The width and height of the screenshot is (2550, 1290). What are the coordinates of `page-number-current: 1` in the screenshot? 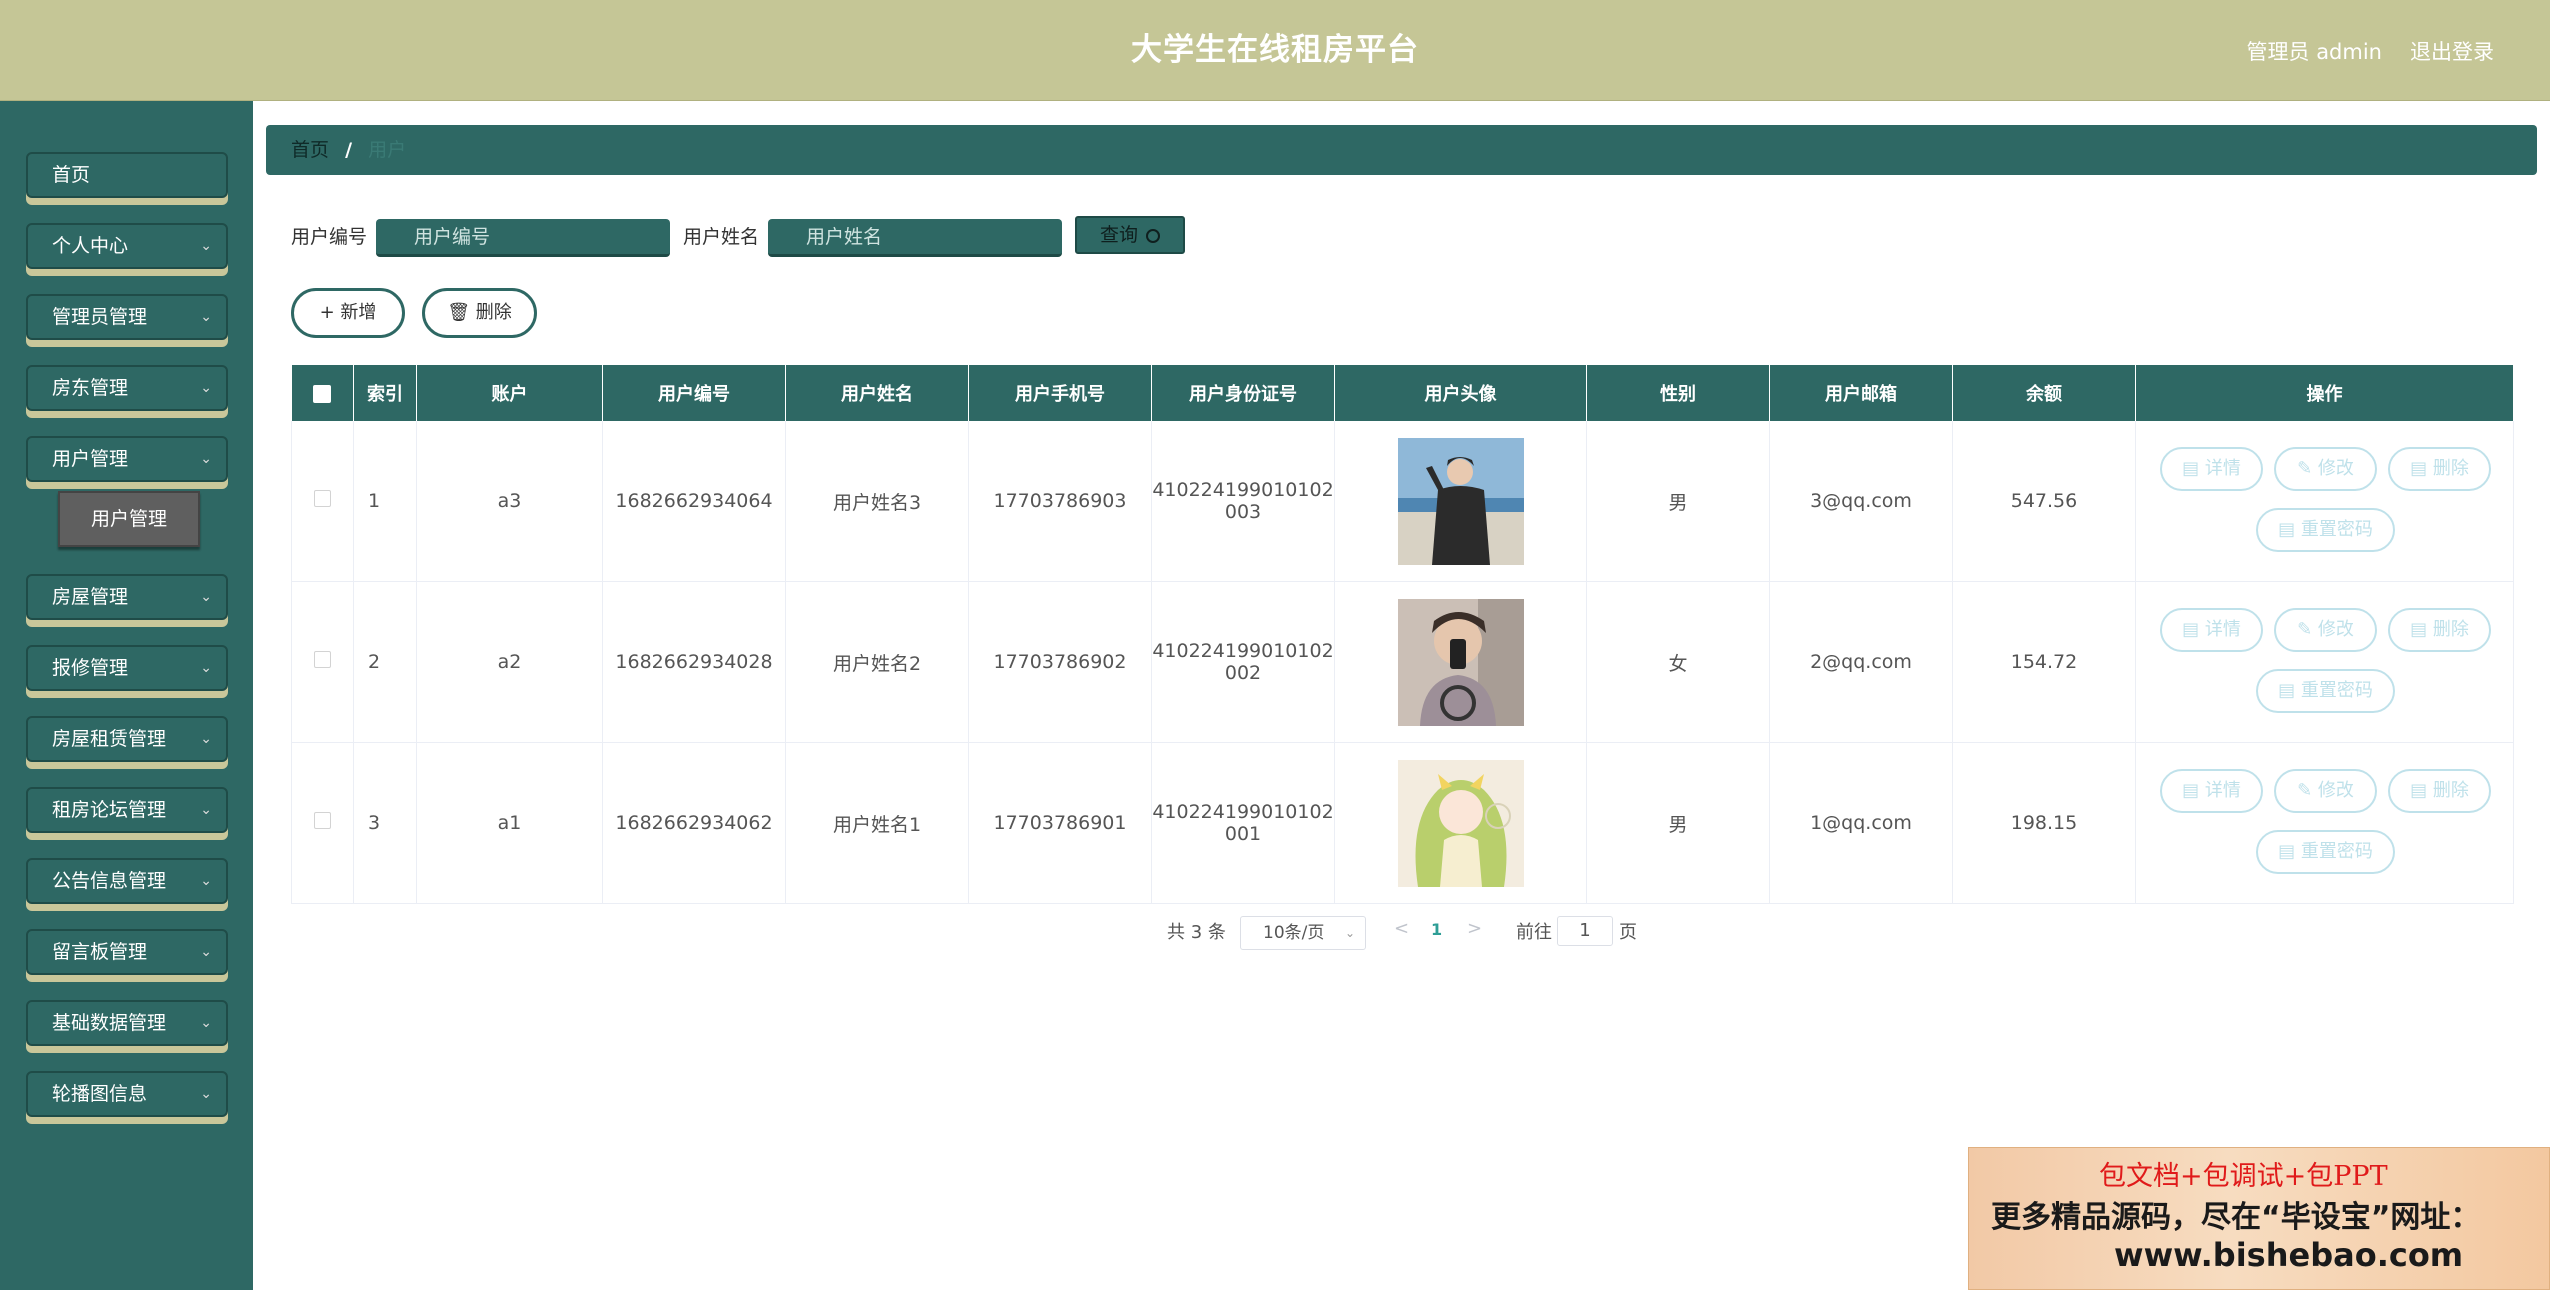 It's located at (1436, 929).